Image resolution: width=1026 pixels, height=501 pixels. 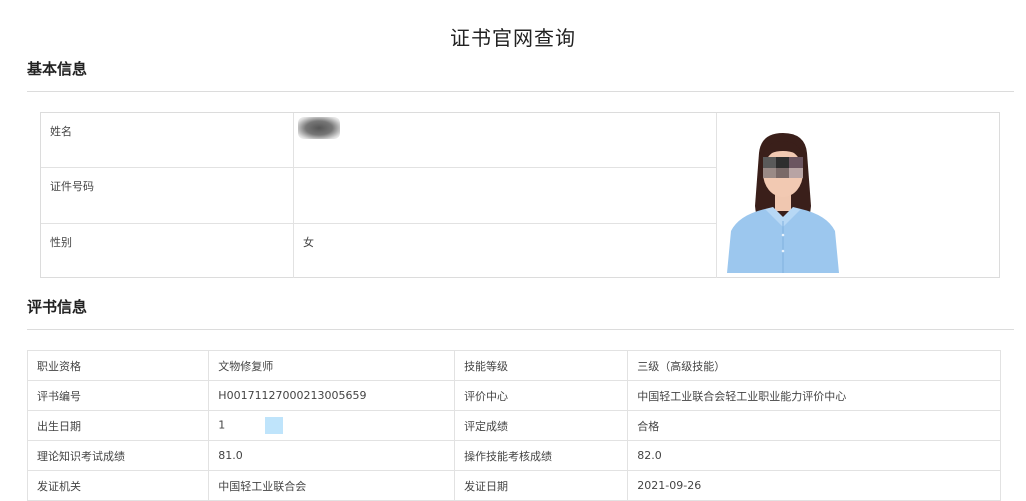 I want to click on result-label: 评定成绩, so click(x=541, y=425).